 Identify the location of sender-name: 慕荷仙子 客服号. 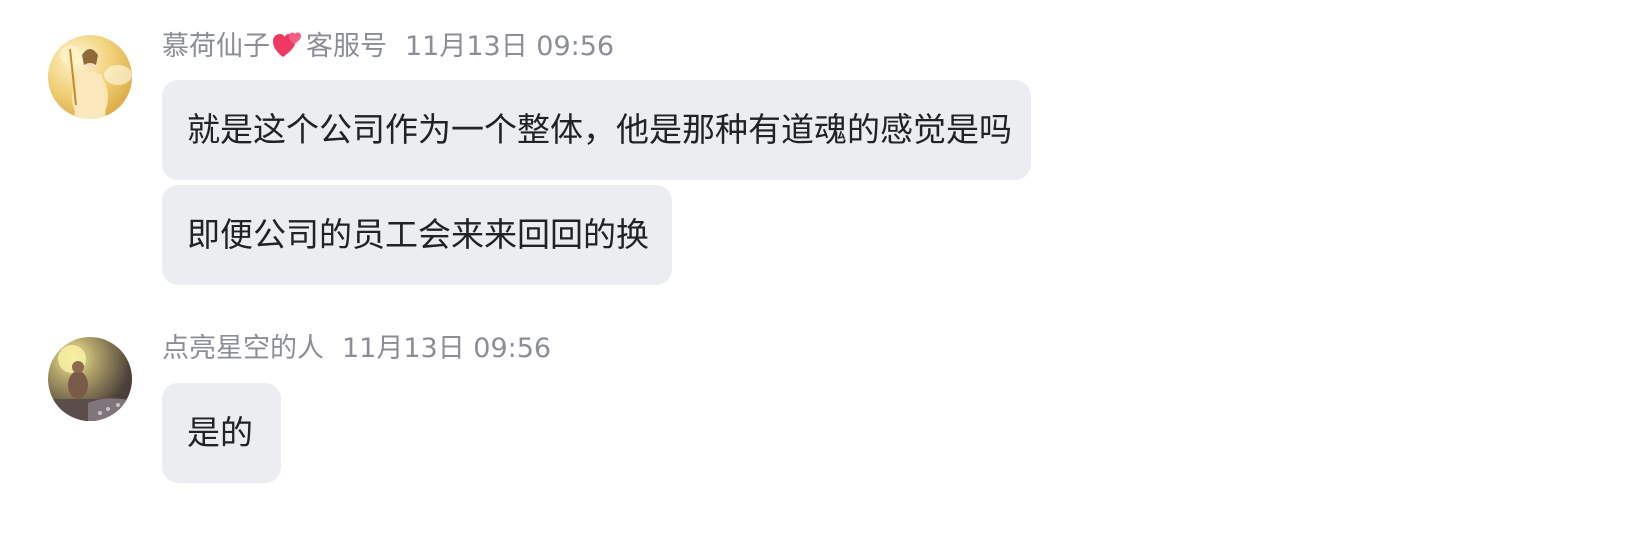
(274, 46).